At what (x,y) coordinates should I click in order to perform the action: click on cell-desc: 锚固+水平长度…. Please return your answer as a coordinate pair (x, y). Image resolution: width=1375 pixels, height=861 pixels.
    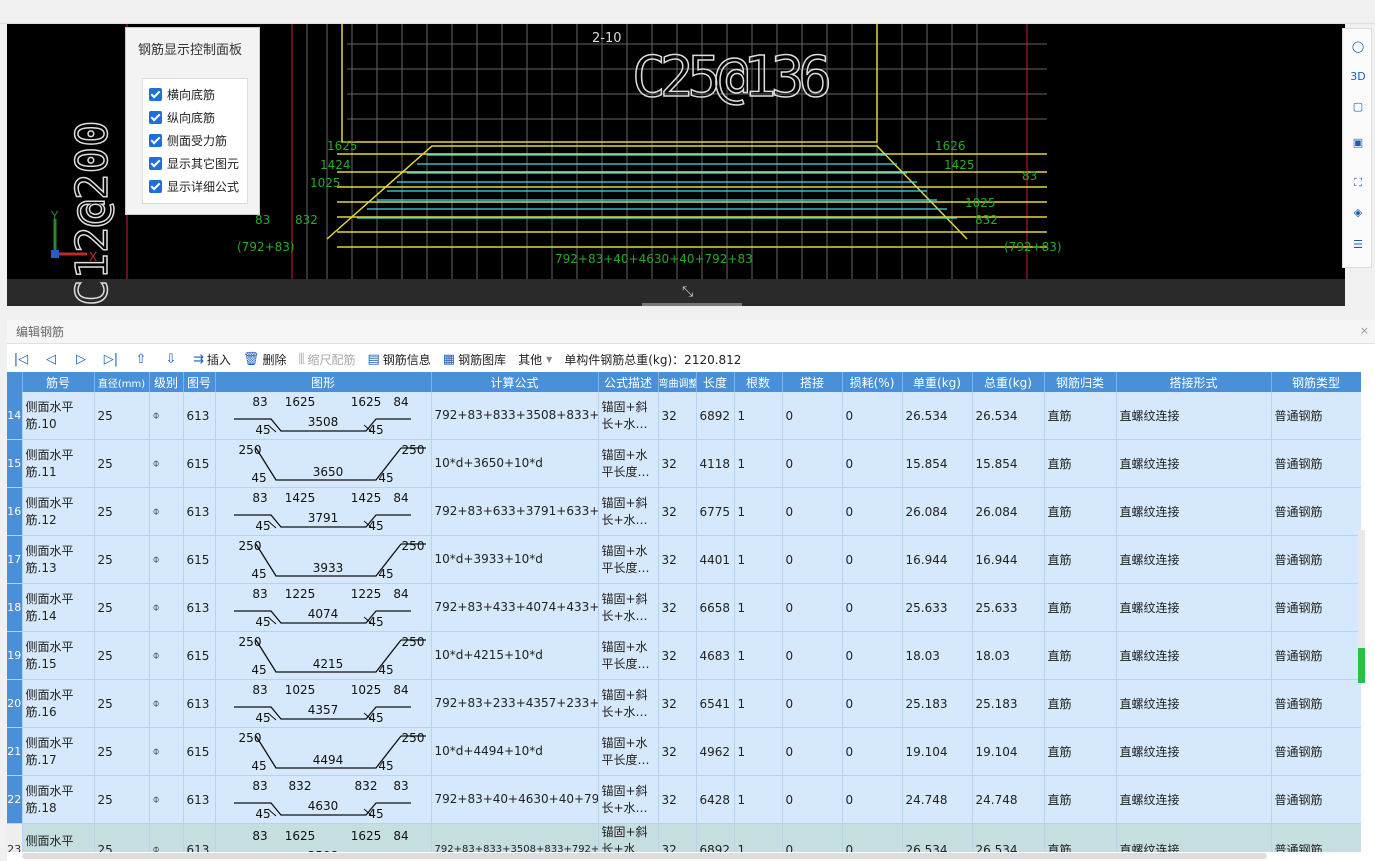
    Looking at the image, I should click on (628, 751).